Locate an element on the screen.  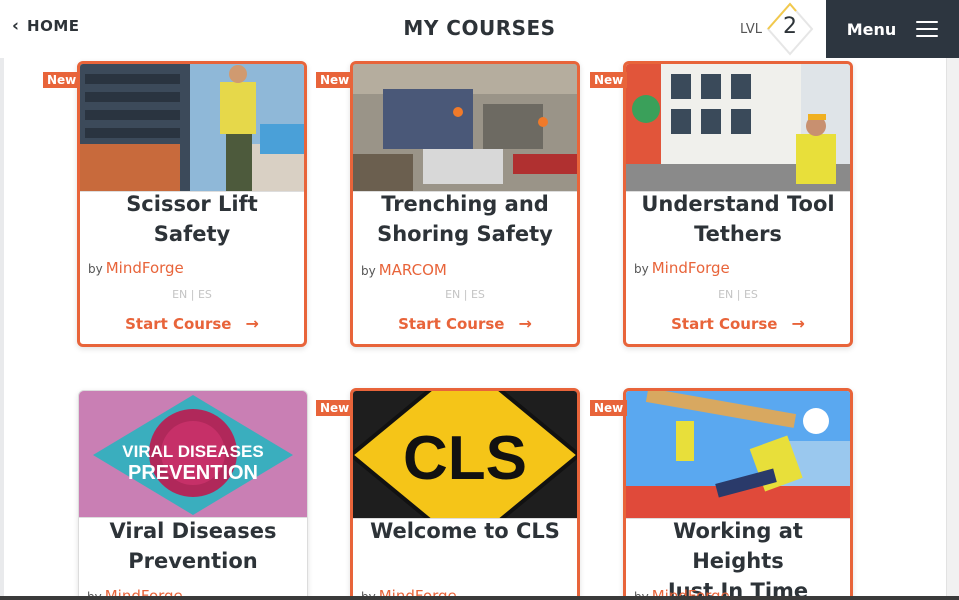
home-button: ‹ HOME is located at coordinates (46, 26).